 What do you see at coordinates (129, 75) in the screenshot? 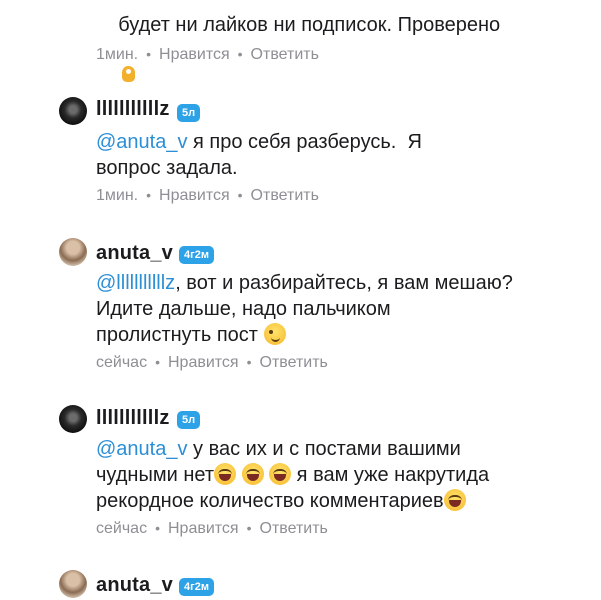
I see `ok-hand-emoji-icon` at bounding box center [129, 75].